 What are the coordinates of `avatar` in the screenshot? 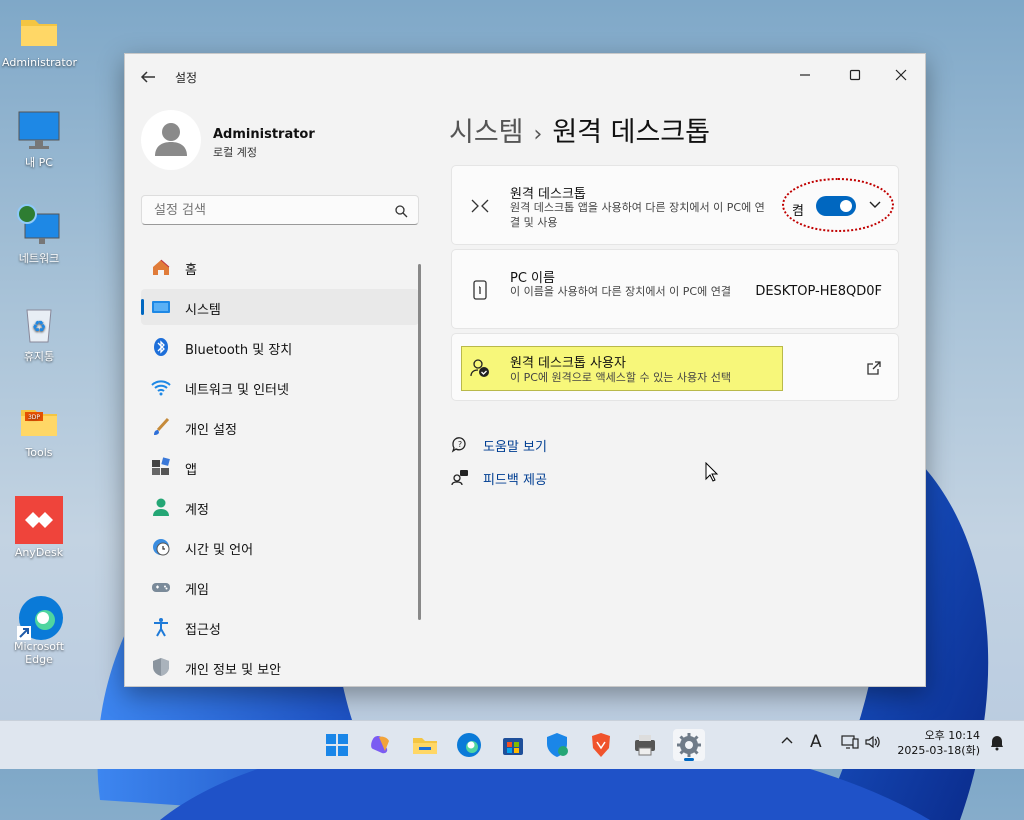 It's located at (171, 140).